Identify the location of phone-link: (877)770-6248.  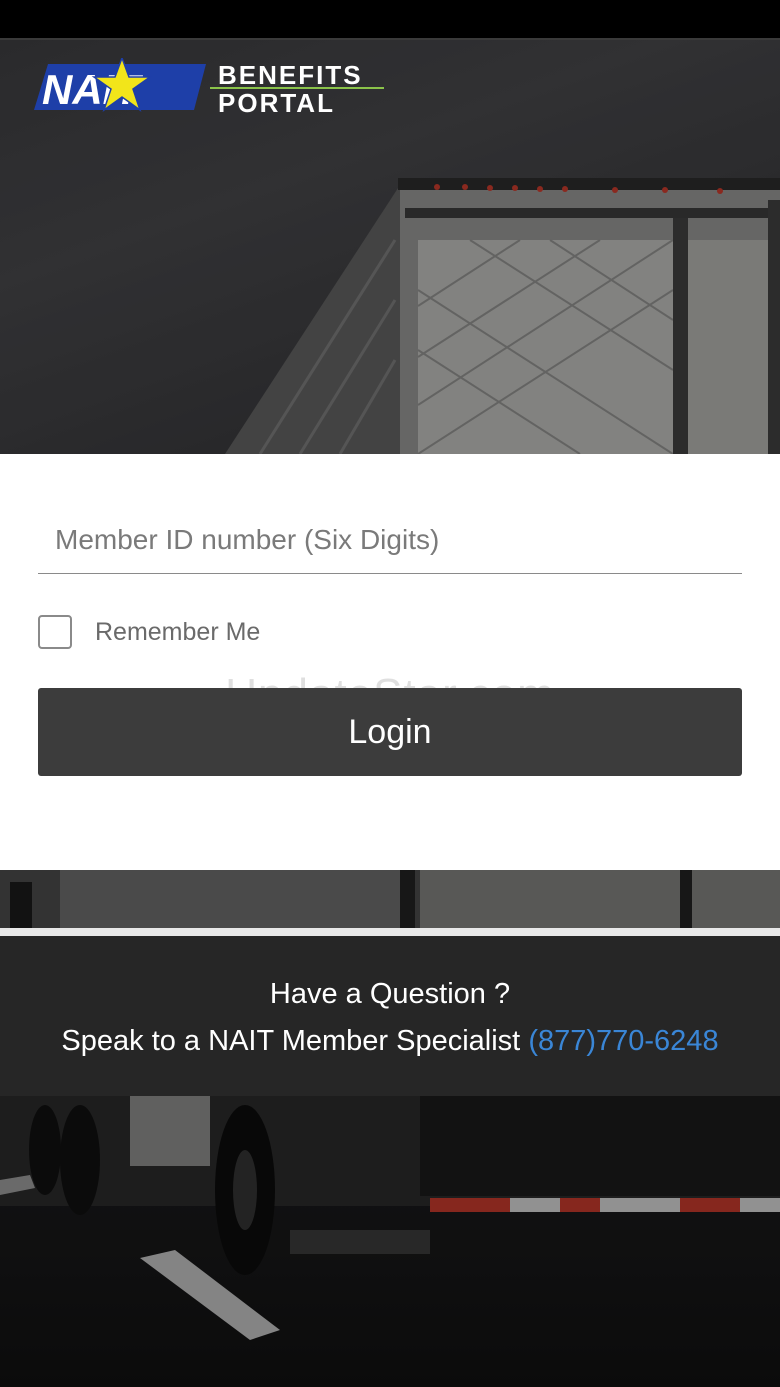
(623, 1041).